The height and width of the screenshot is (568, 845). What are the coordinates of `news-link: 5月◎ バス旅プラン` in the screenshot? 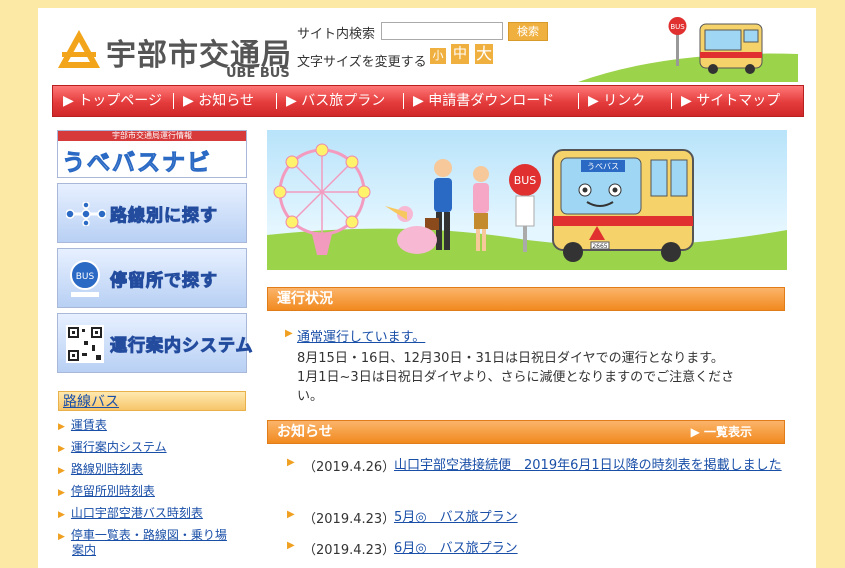 It's located at (600, 517).